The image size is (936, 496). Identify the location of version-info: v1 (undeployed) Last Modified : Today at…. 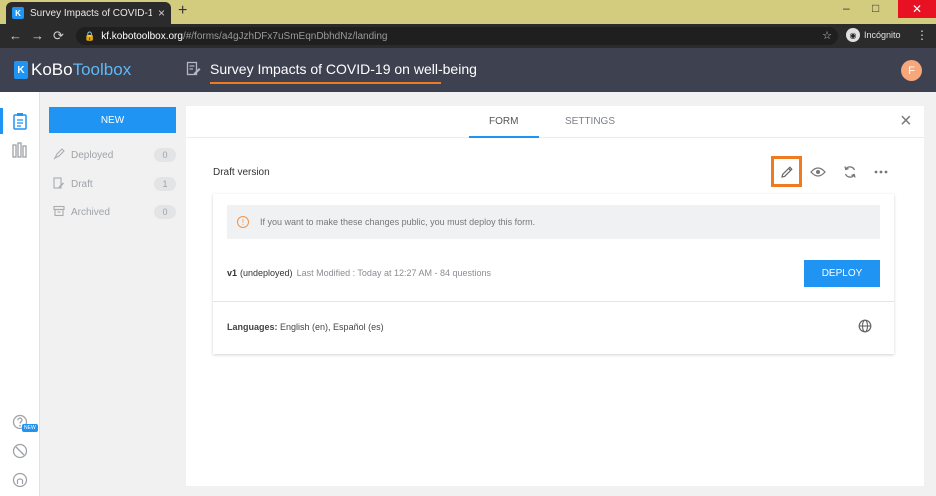
(359, 273).